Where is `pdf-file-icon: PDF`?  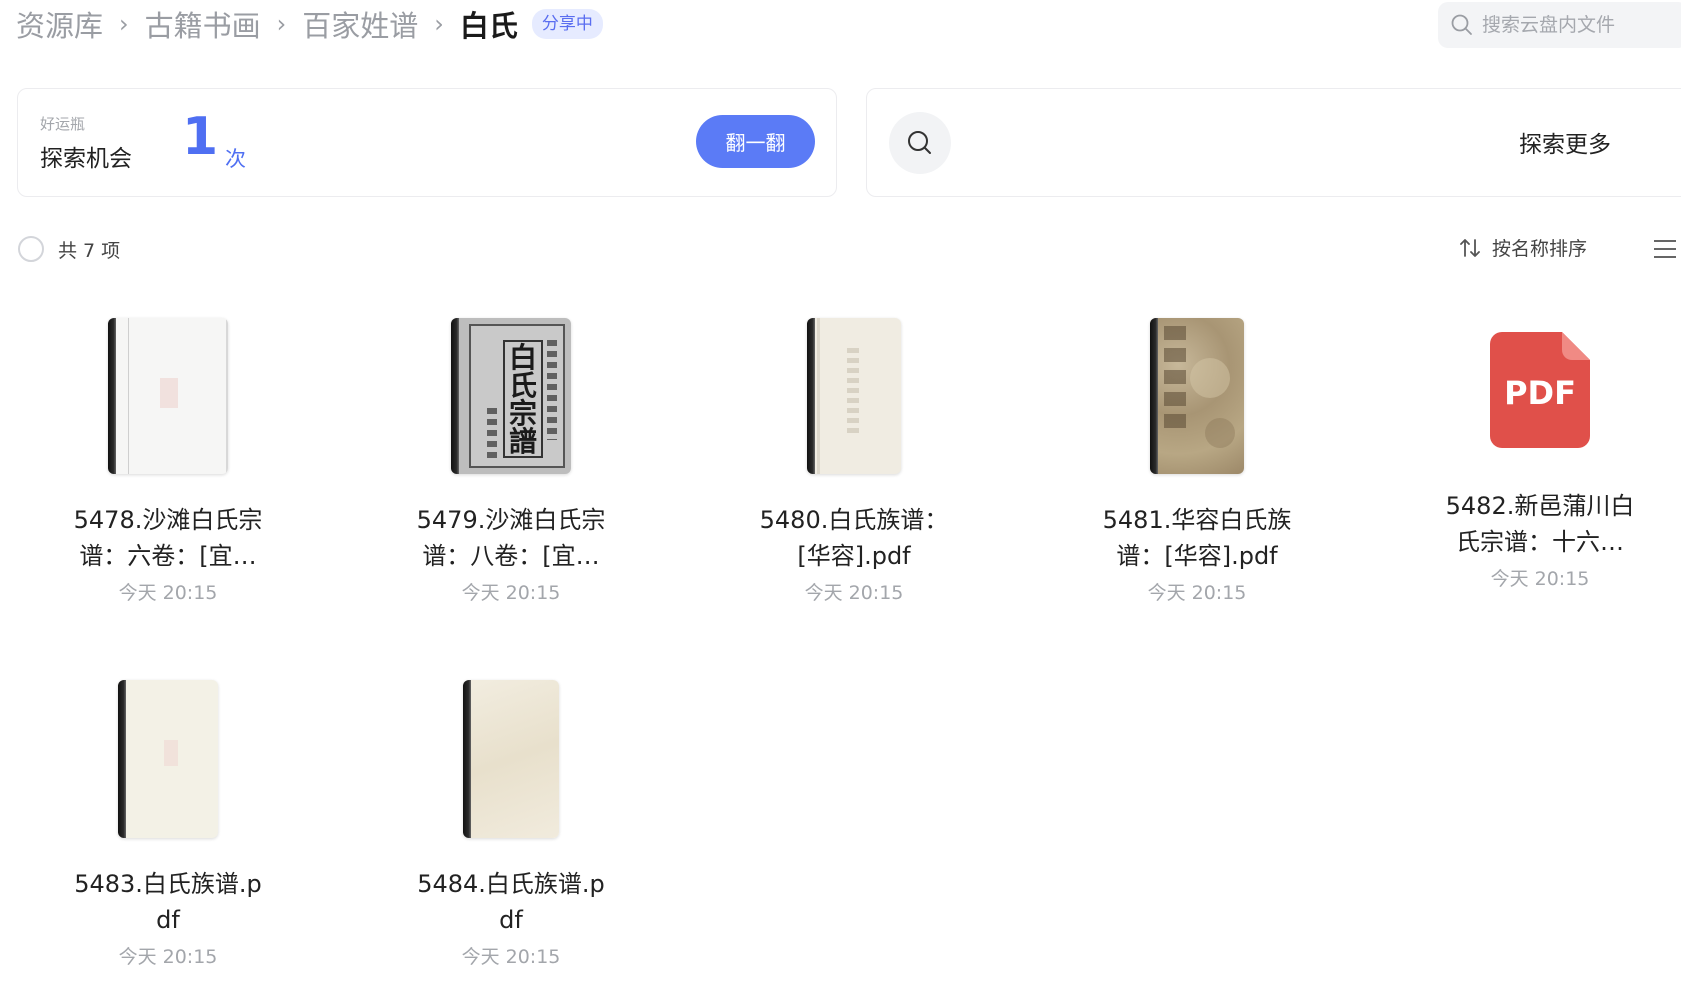
pdf-file-icon: PDF is located at coordinates (1540, 390).